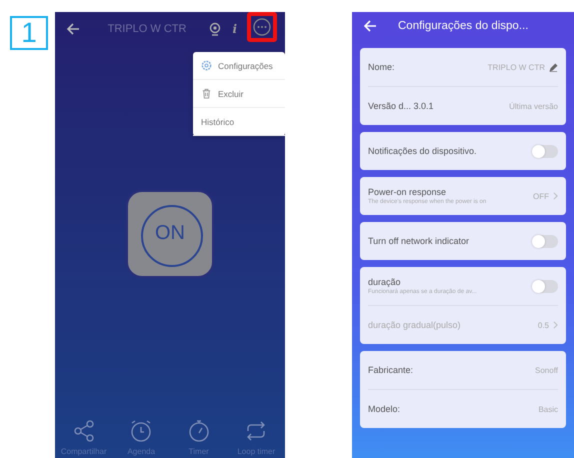 The image size is (574, 458). I want to click on trash-icon, so click(206, 93).